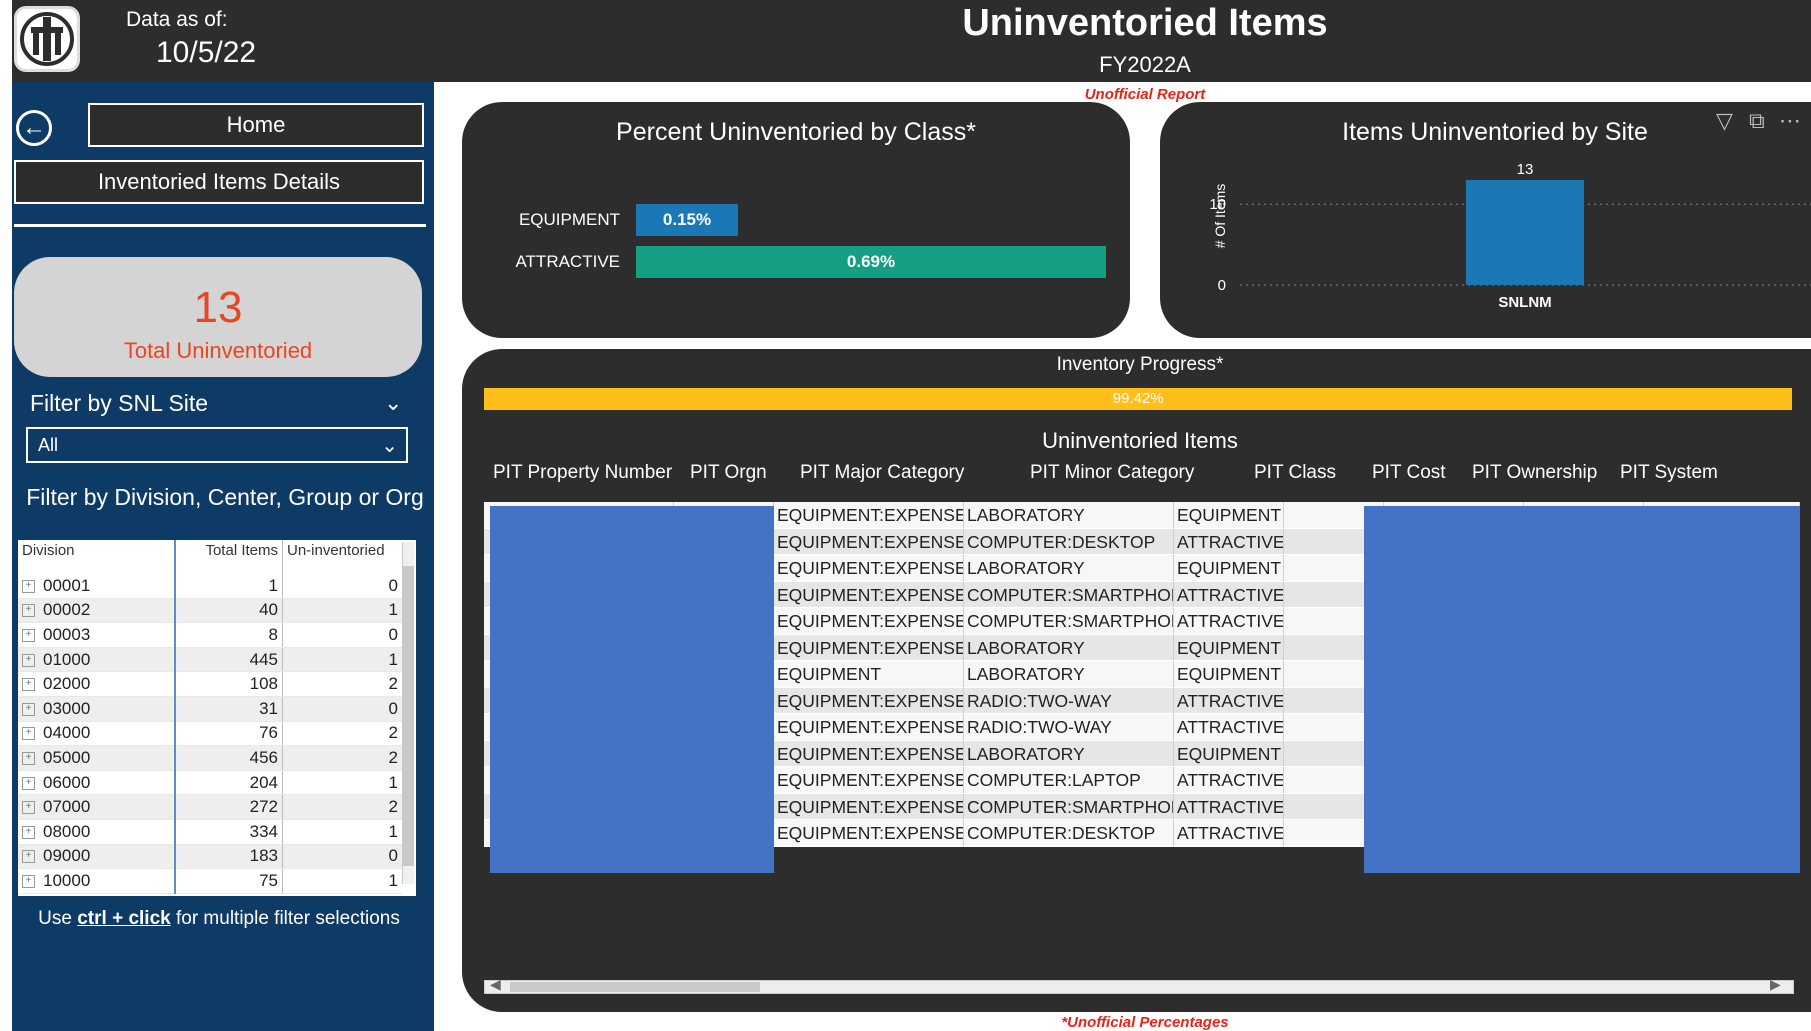 The height and width of the screenshot is (1031, 1811). I want to click on division-uninventoried: 2, so click(342, 734).